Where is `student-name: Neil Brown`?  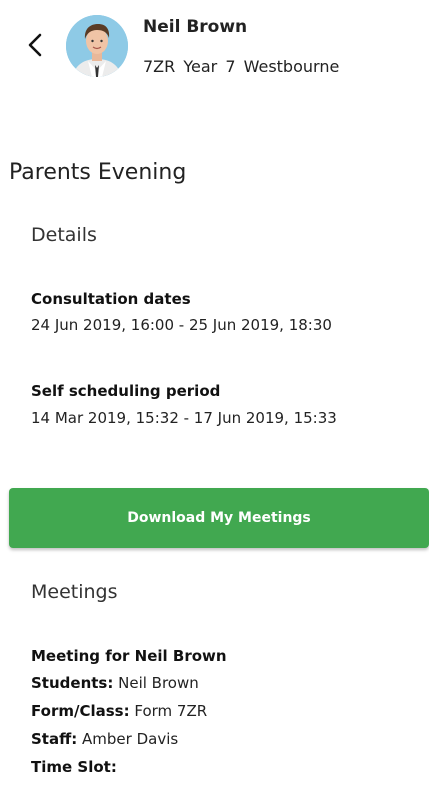 student-name: Neil Brown is located at coordinates (195, 27).